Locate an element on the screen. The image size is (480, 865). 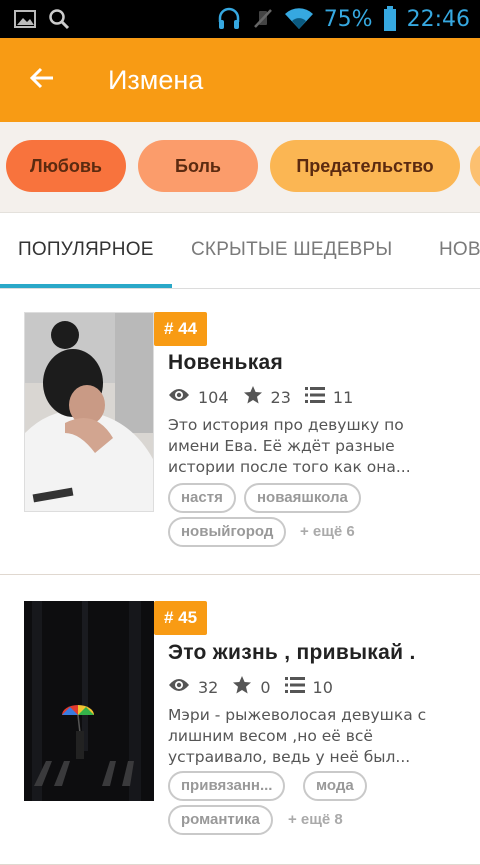
tab-bar: ПОПУЛЯРНОЕ СКРЫТЫЕ ШЕДЕВРЫ НОВ is located at coordinates (240, 251).